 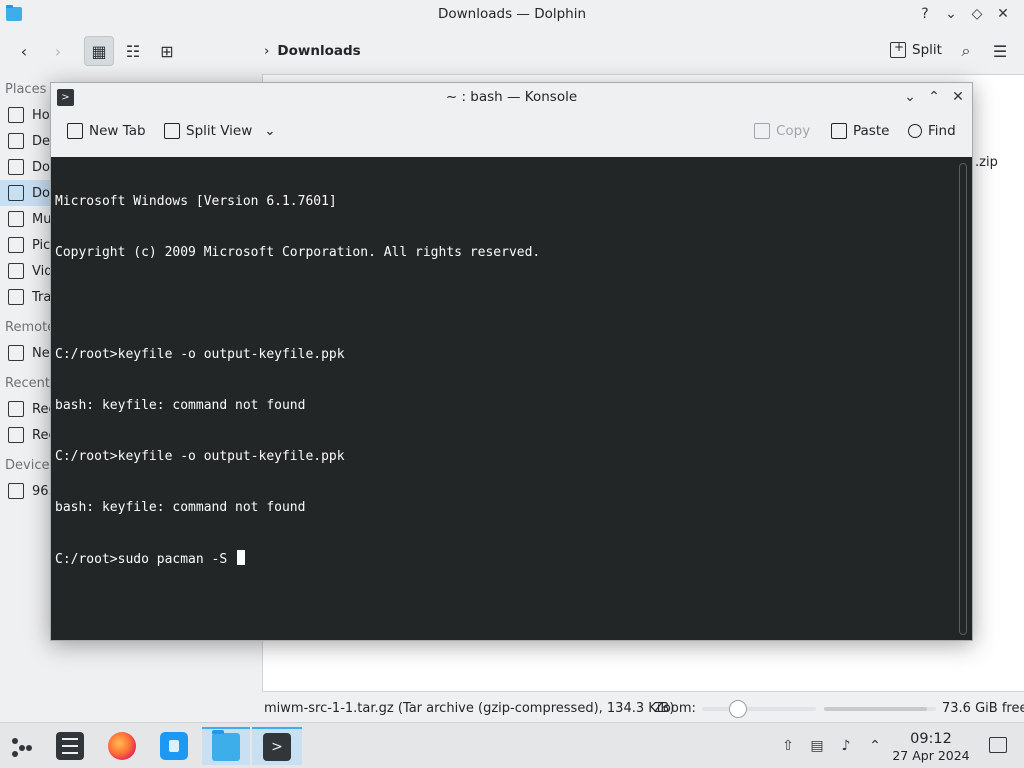 I want to click on hamburger-menu-icon: ☰, so click(x=1000, y=51).